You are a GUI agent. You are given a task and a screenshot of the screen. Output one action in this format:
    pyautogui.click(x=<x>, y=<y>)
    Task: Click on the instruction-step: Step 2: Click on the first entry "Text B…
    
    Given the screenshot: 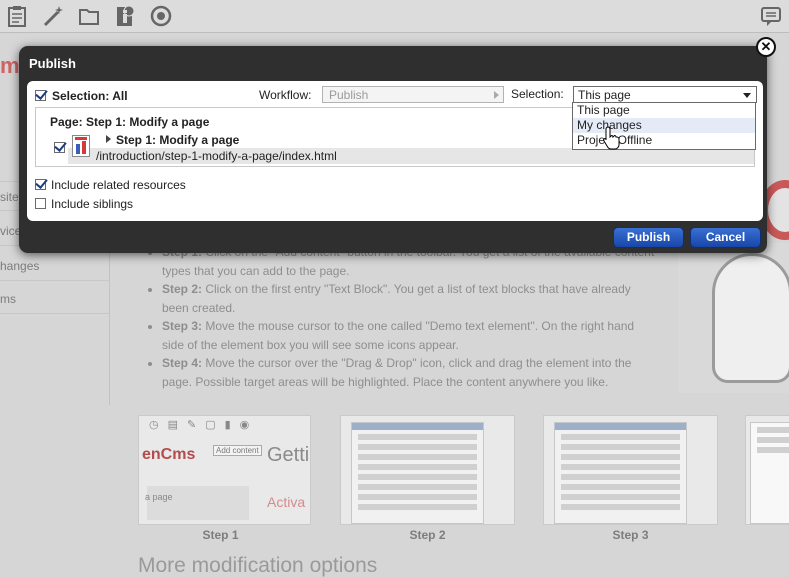 What is the action you would take?
    pyautogui.click(x=410, y=298)
    